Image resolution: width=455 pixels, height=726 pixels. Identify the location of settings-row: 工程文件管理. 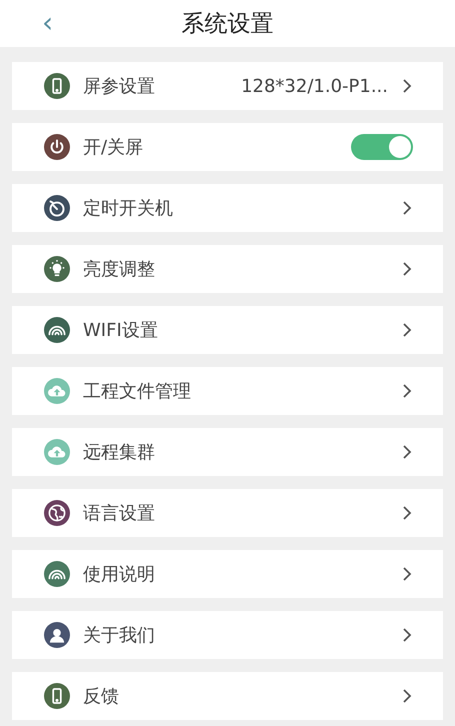
(227, 391).